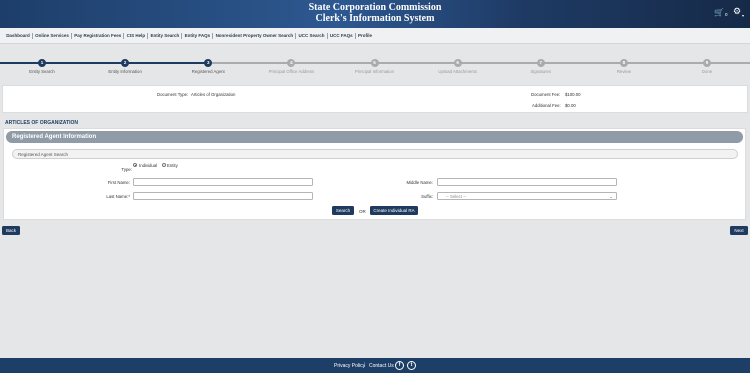 Image resolution: width=750 pixels, height=373 pixels. Describe the element at coordinates (411, 365) in the screenshot. I see `twitter-icon: t` at that location.